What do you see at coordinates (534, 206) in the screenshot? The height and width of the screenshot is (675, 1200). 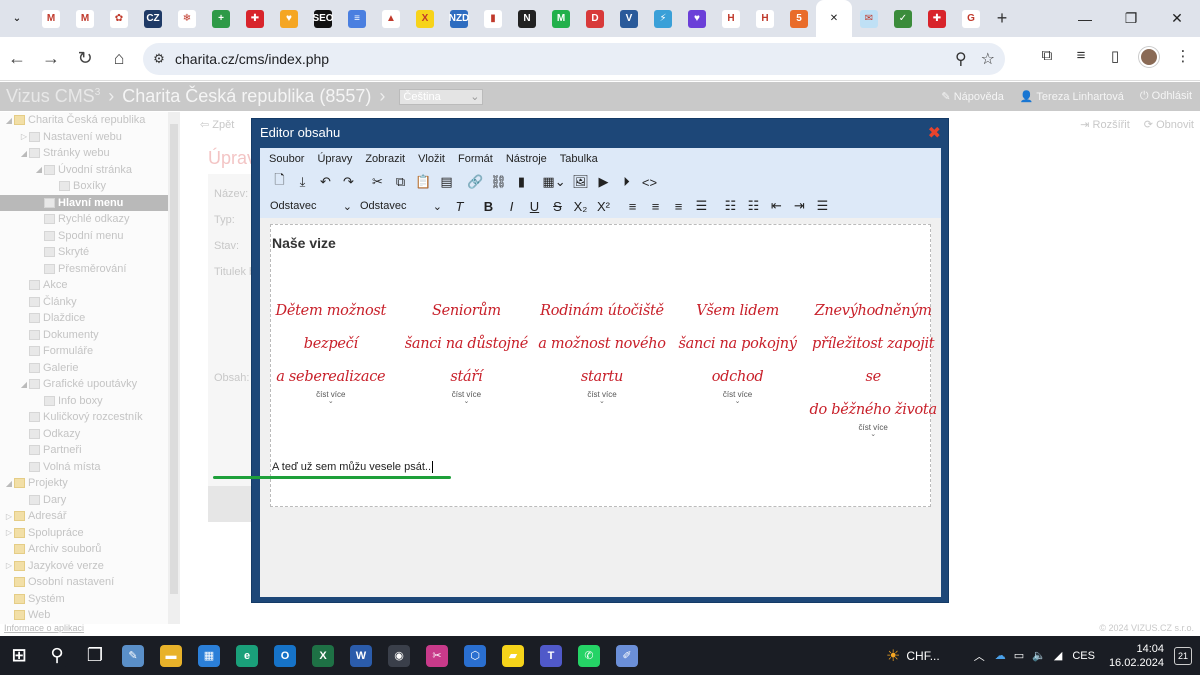 I see `underline-icon: U` at bounding box center [534, 206].